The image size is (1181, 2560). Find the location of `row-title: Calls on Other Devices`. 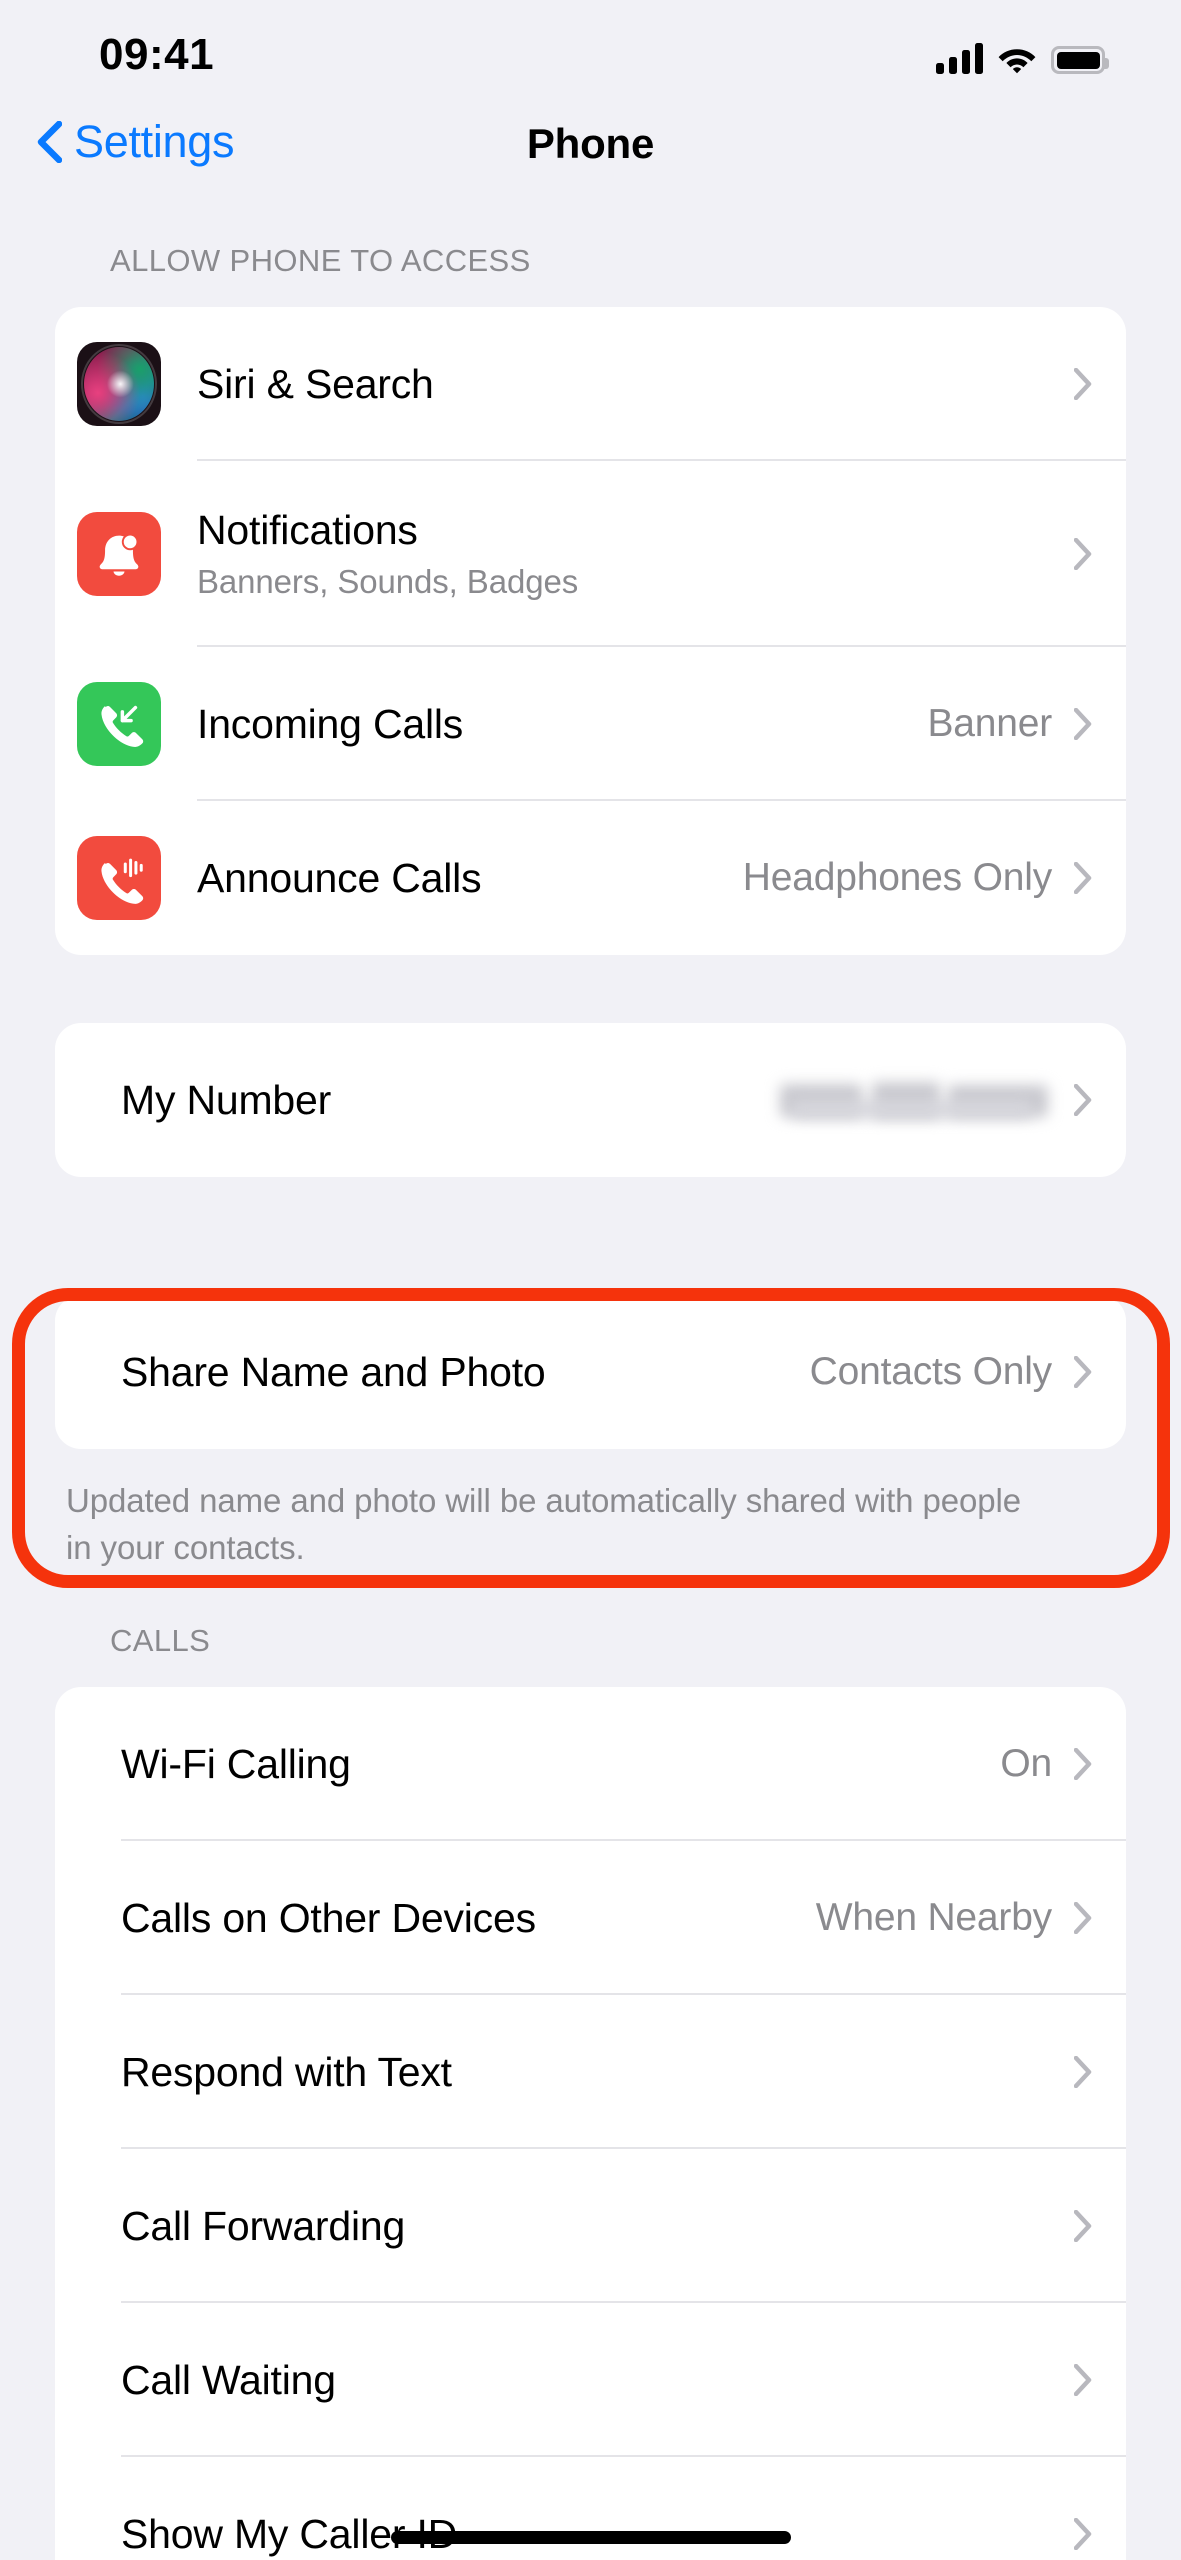

row-title: Calls on Other Devices is located at coordinates (328, 1917).